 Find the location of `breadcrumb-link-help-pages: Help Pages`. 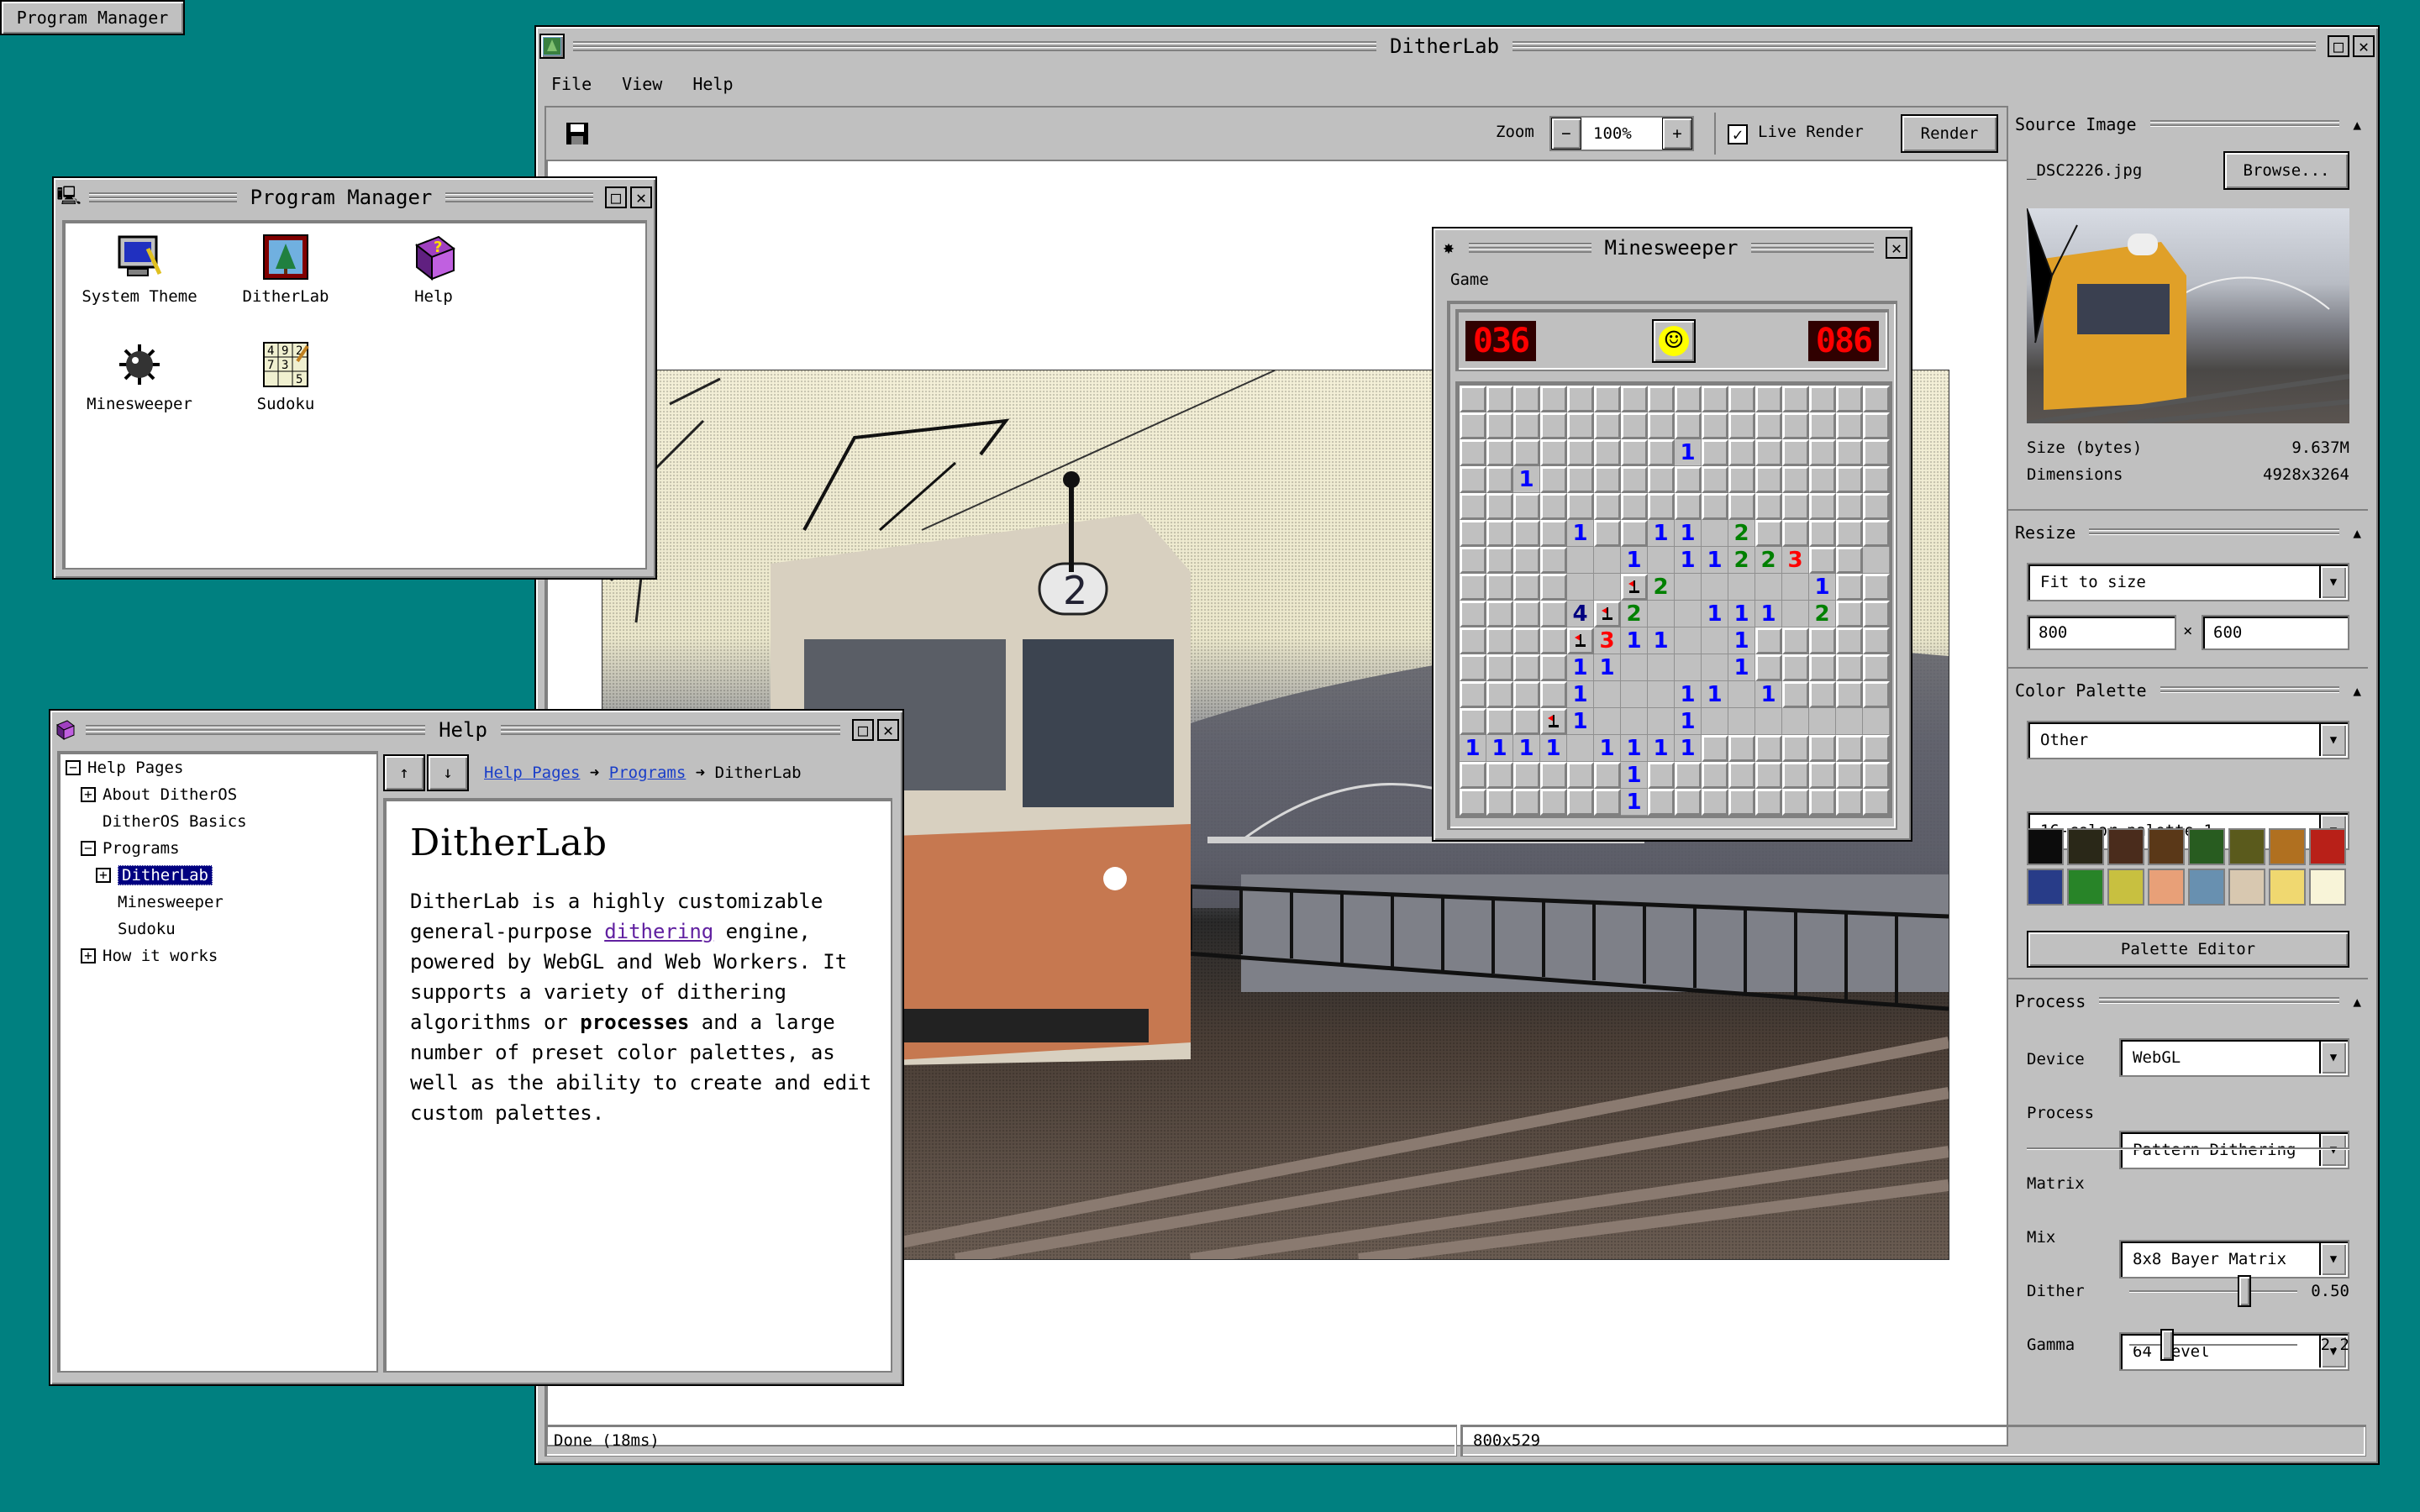

breadcrumb-link-help-pages: Help Pages is located at coordinates (532, 773).